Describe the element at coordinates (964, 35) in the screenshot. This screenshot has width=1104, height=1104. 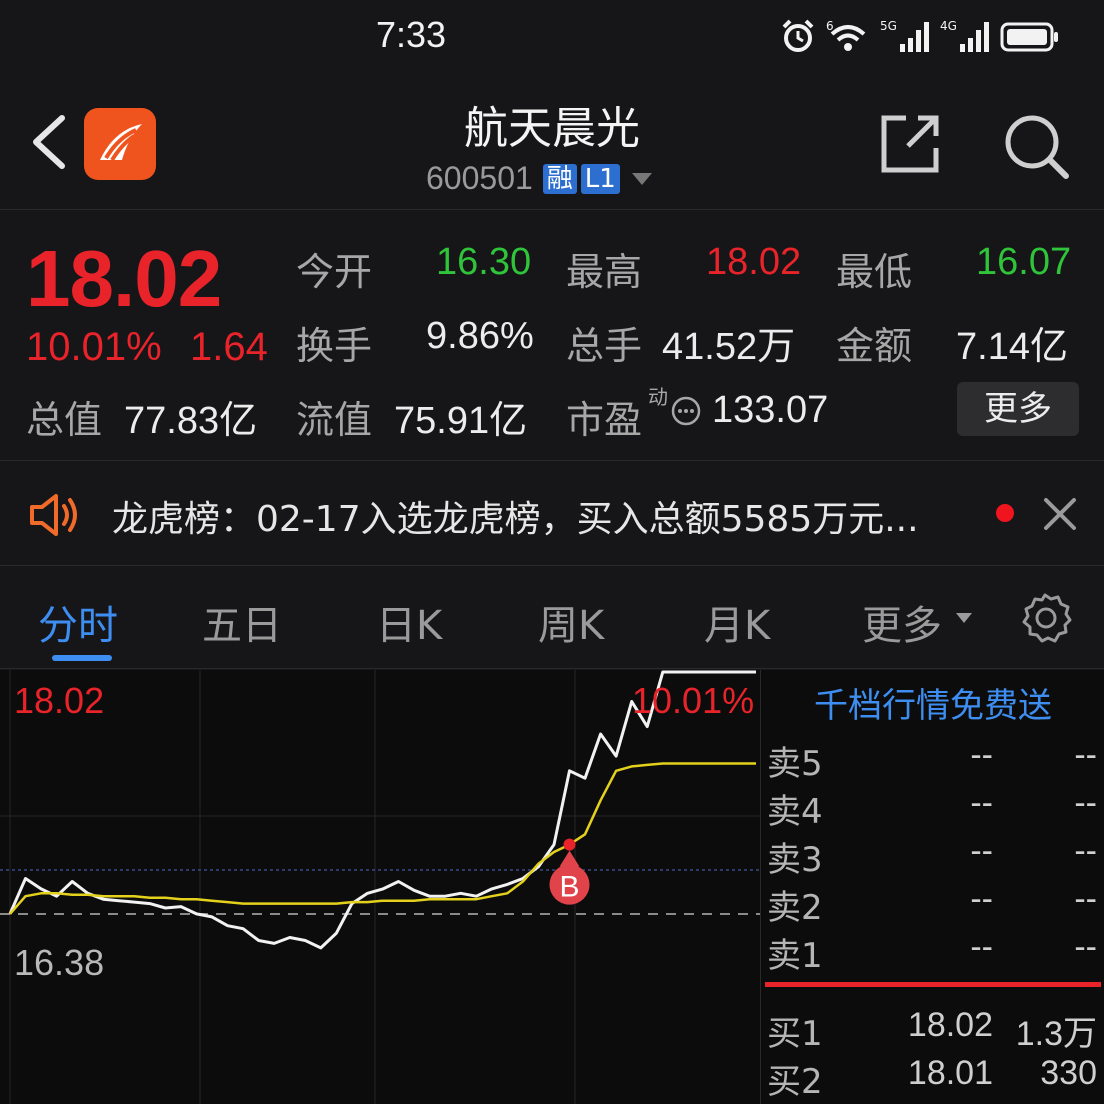
I see `signal-4g-icon: 4G` at that location.